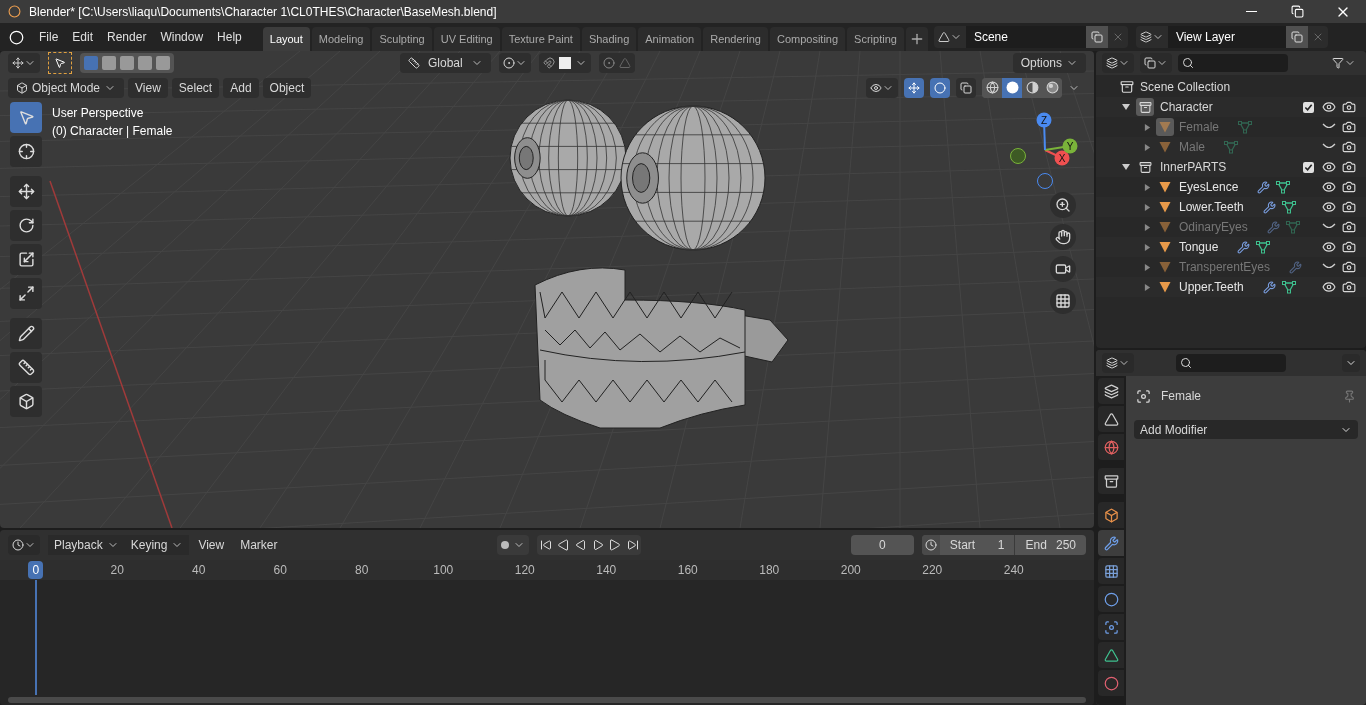 The width and height of the screenshot is (1366, 705). I want to click on gizmo-toggle, so click(914, 87).